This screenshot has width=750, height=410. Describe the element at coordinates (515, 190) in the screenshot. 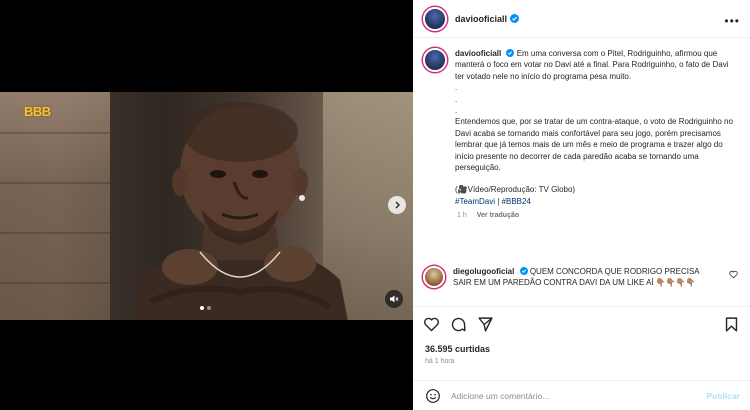

I see `caption-line: (🎥Vídeo/Reprodução: TV Globo)` at that location.